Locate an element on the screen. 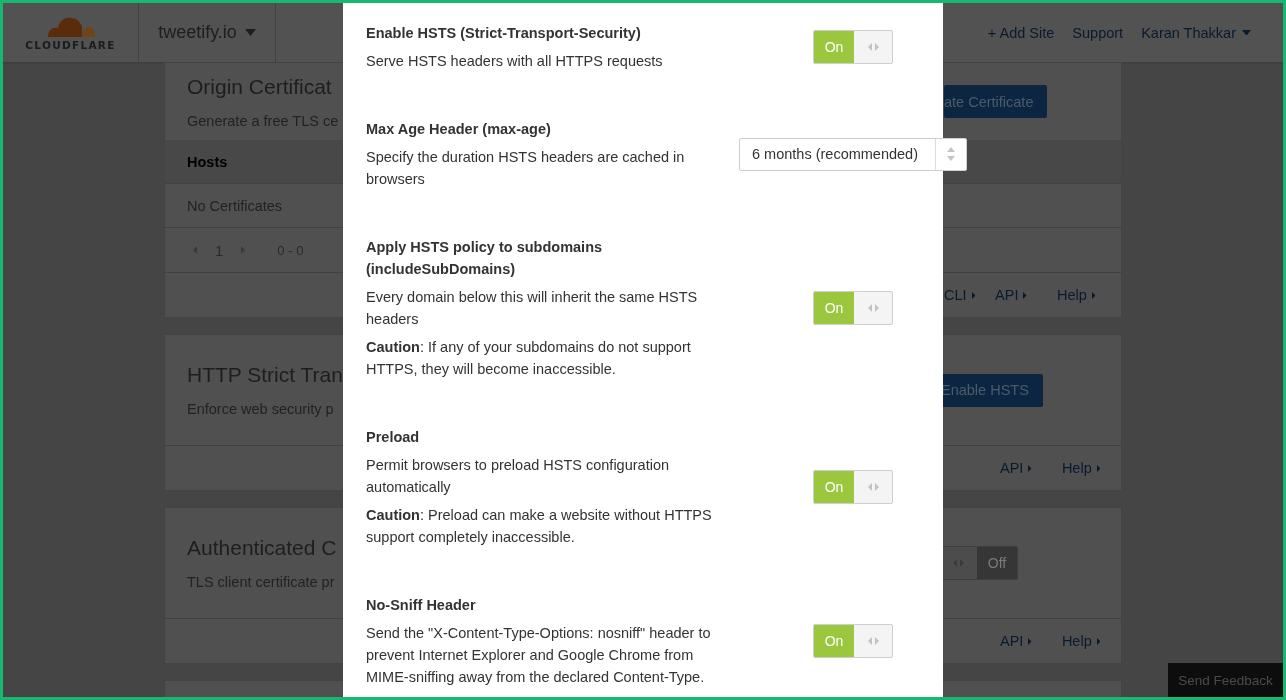 The image size is (1286, 700). footer-link: CLI is located at coordinates (960, 295).